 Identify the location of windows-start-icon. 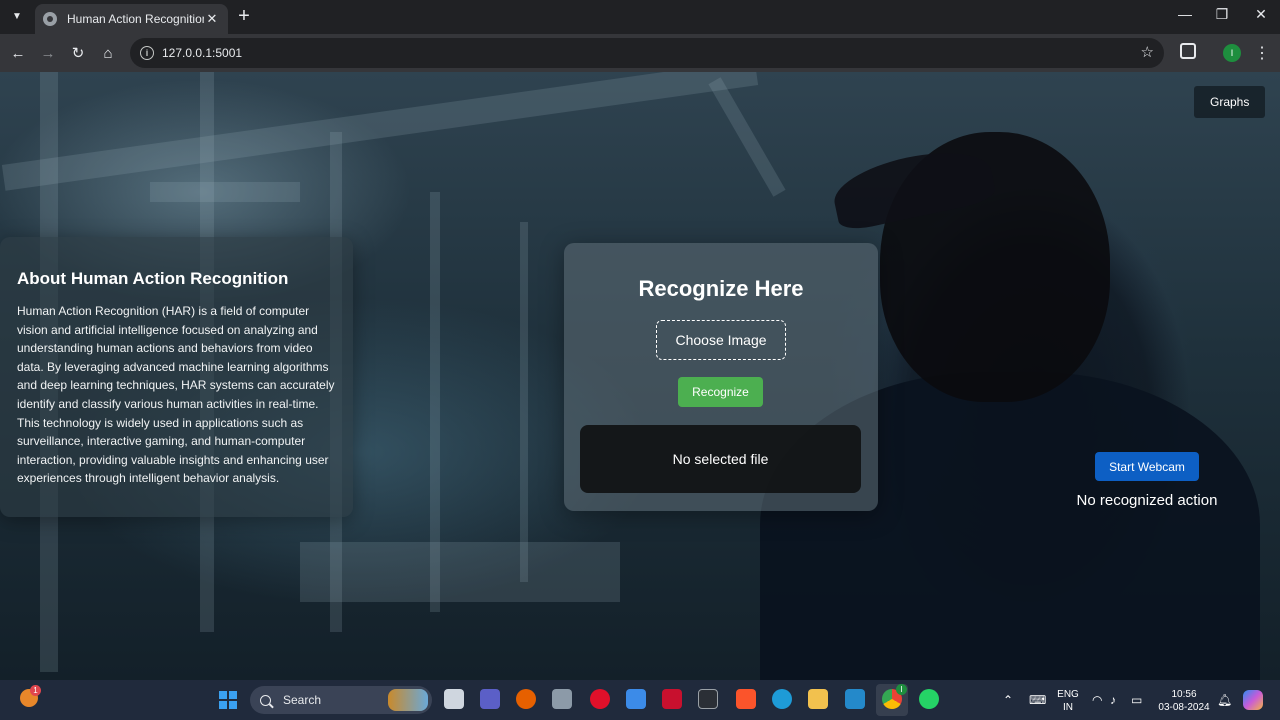
(228, 700).